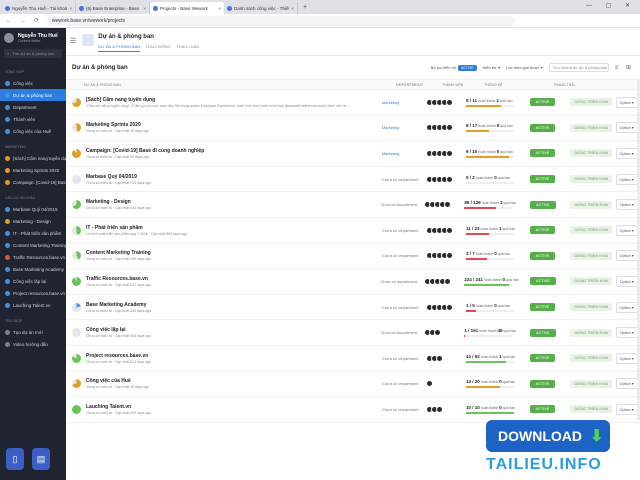 The height and width of the screenshot is (480, 640). I want to click on sidebar-item: Base Marketing Academy, so click(33, 269).